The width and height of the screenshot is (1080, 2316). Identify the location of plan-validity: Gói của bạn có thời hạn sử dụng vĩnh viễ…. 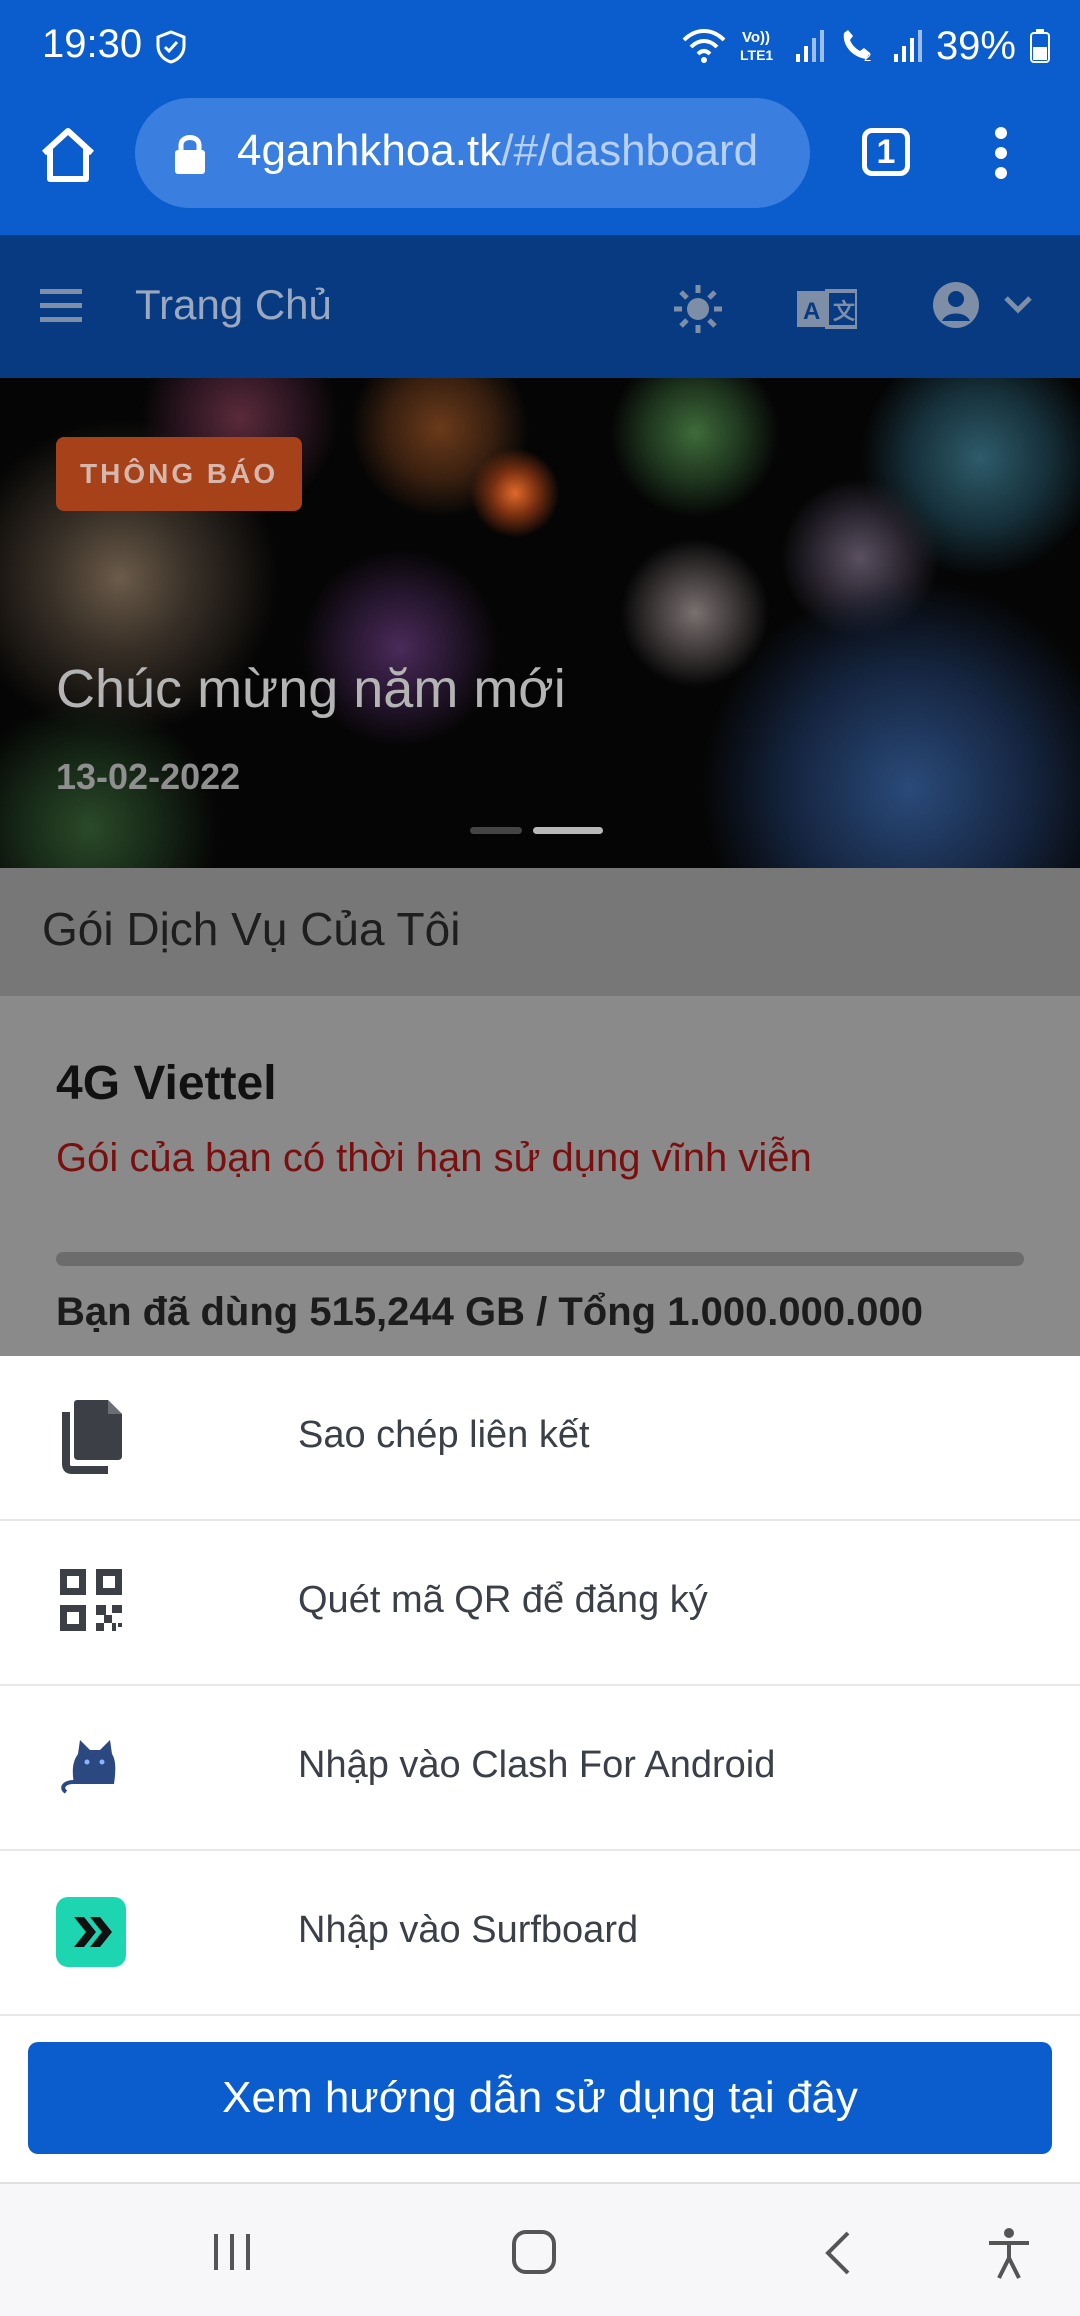
(434, 1158).